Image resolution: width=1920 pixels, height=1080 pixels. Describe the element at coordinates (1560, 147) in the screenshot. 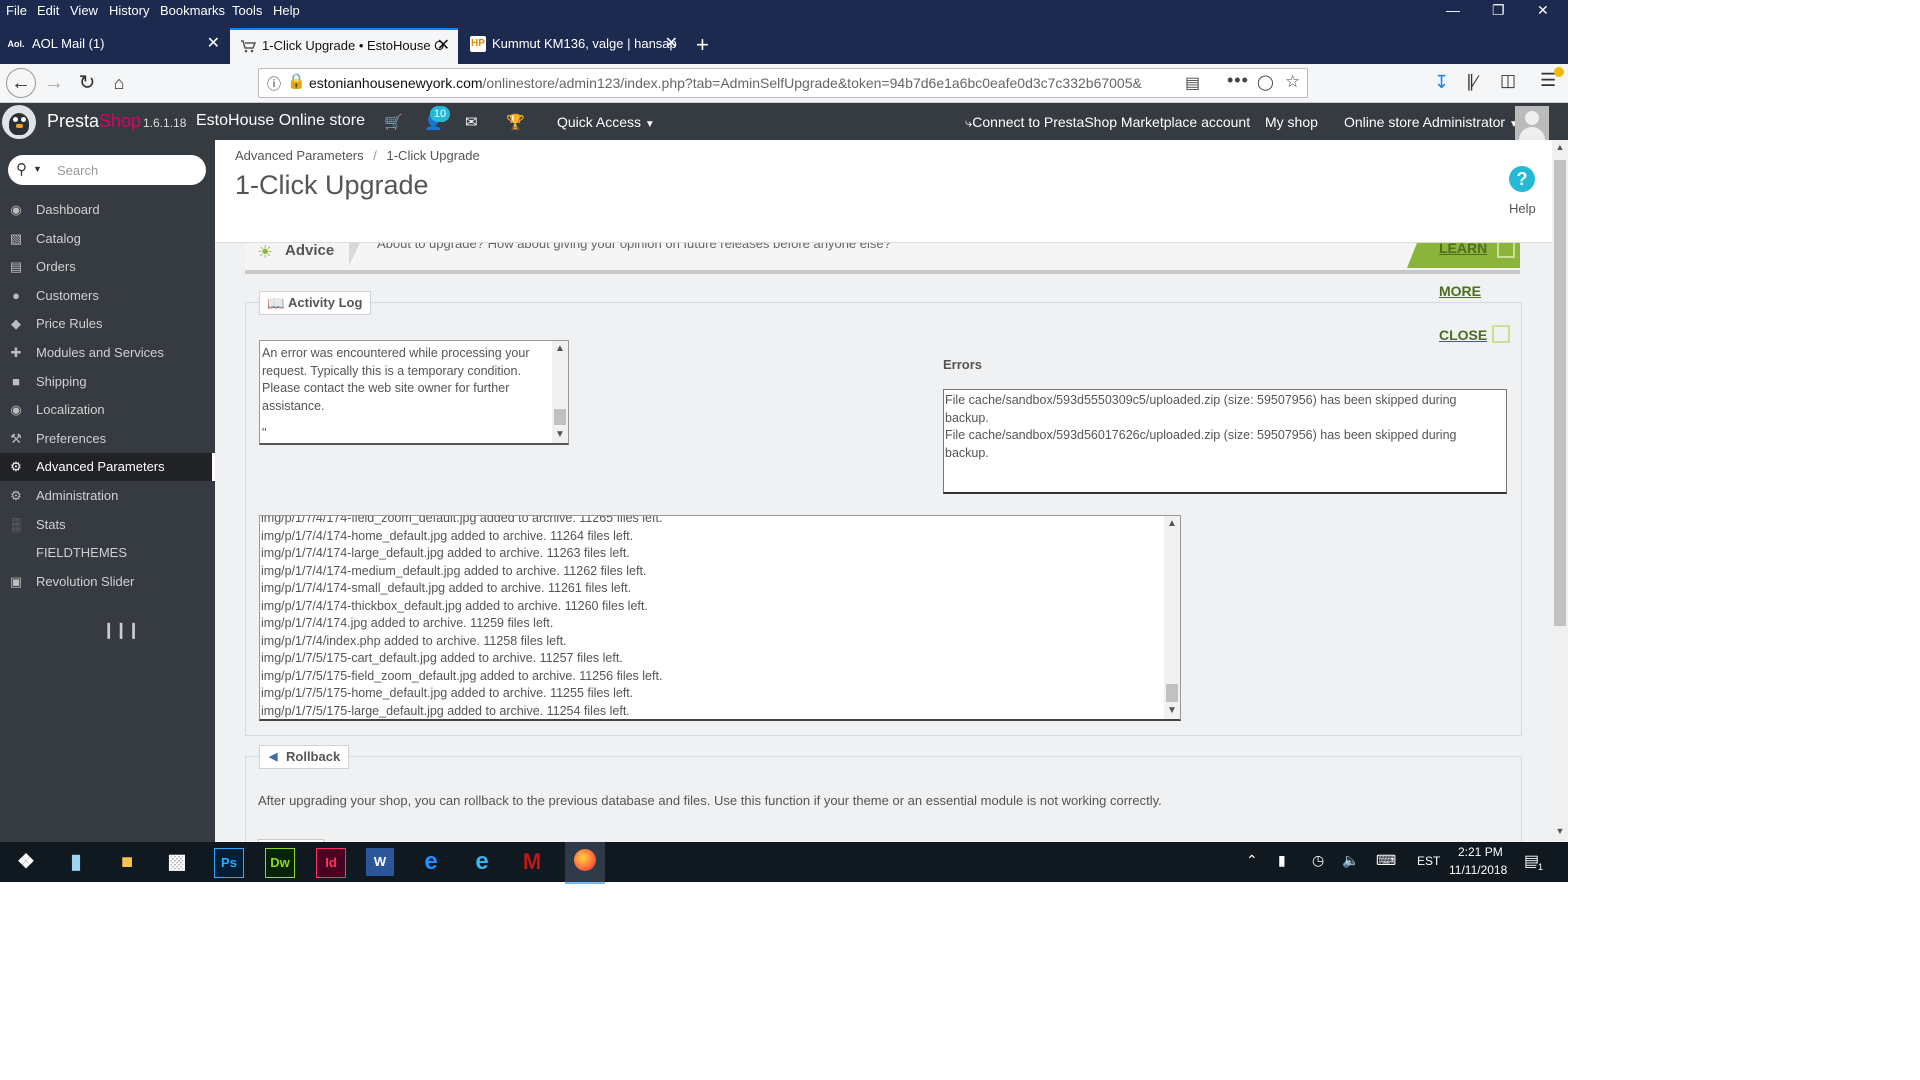

I see `scroll-up-icon: ▲` at that location.